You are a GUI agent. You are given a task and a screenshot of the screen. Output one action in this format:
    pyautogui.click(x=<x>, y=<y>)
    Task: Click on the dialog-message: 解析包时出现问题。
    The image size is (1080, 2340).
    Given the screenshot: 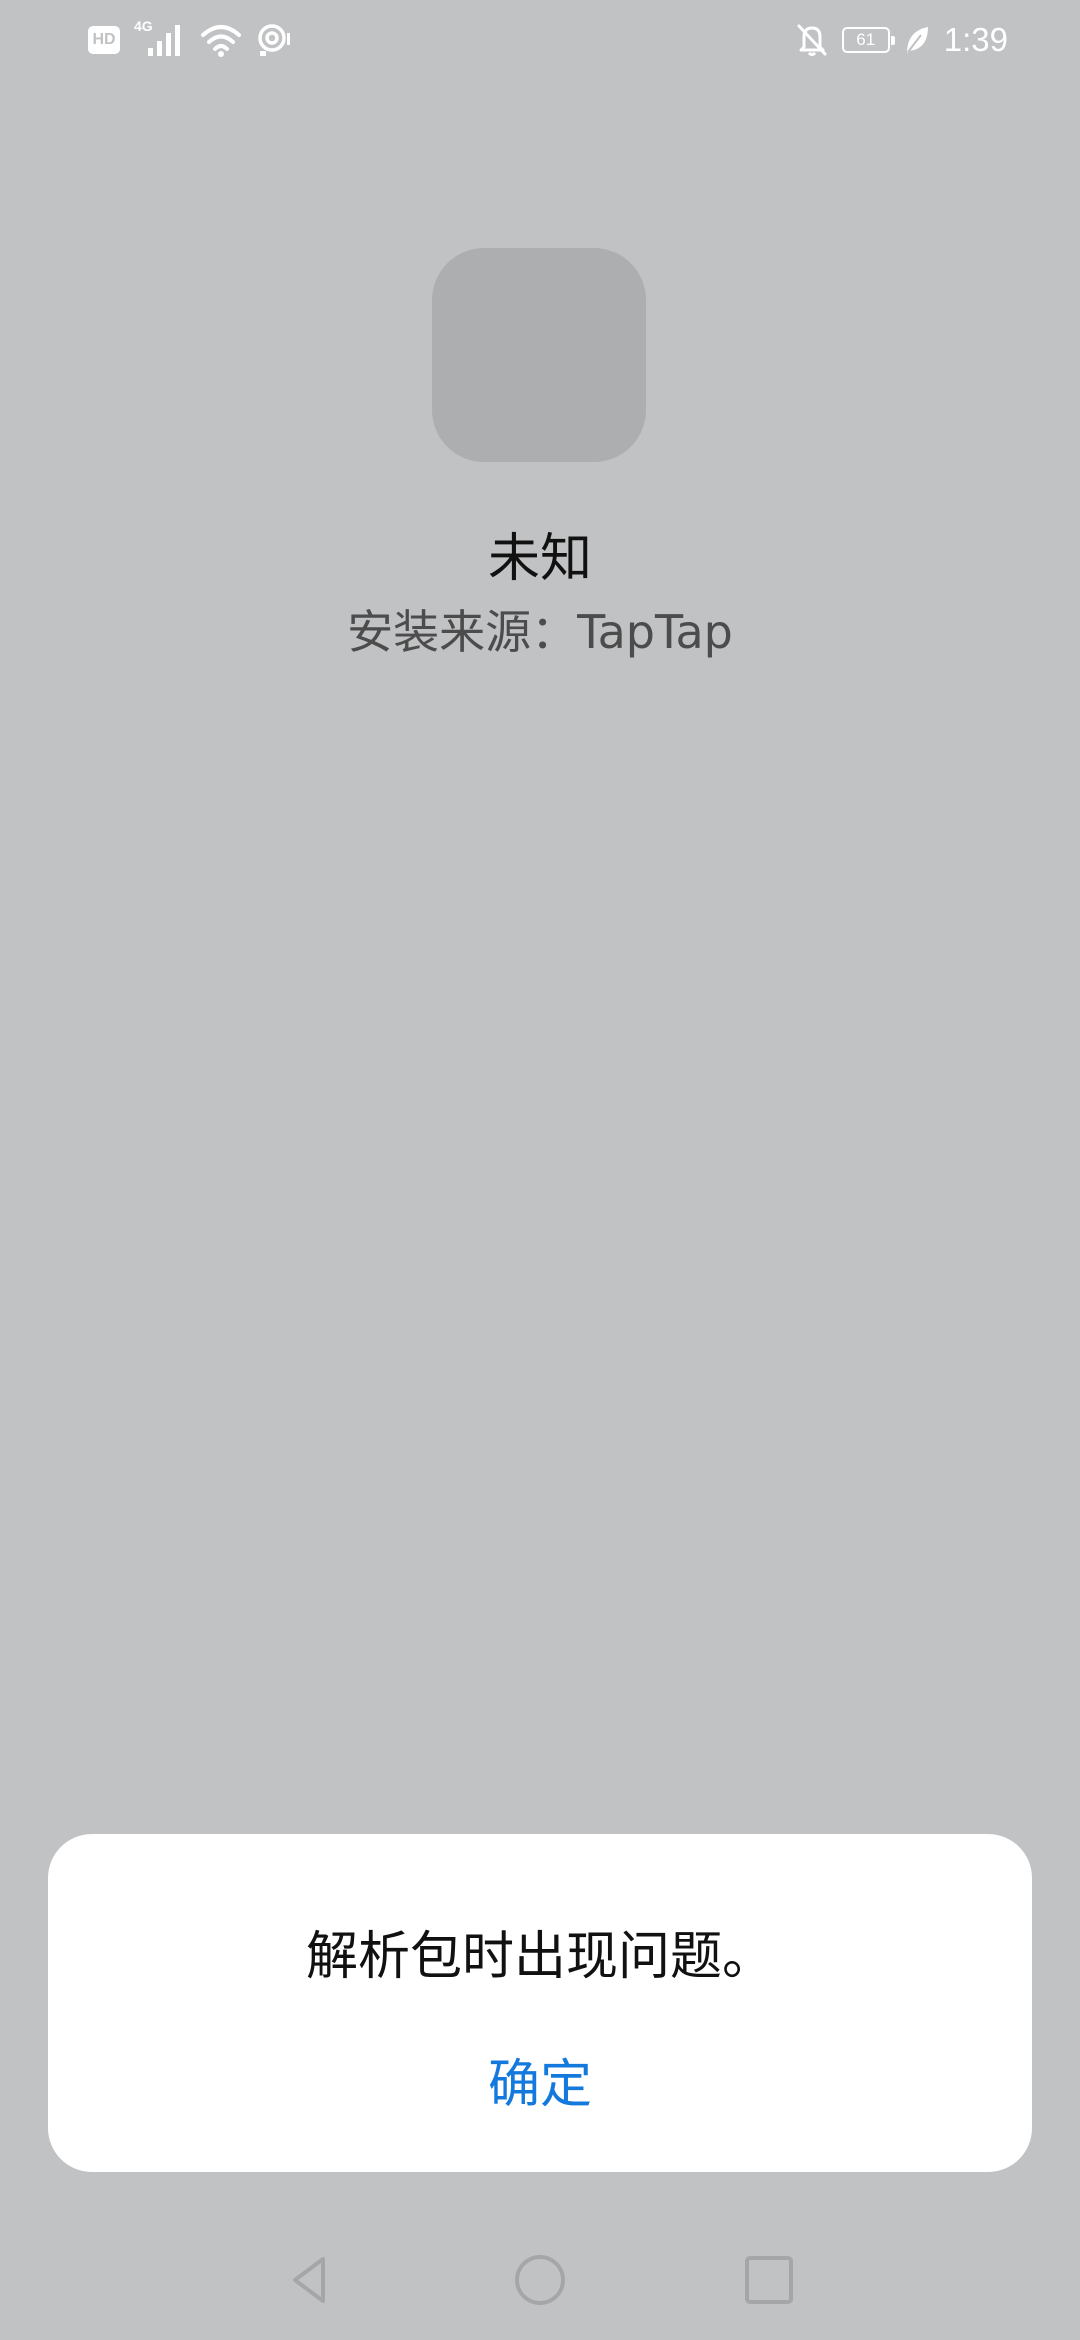 What is the action you would take?
    pyautogui.click(x=539, y=1957)
    